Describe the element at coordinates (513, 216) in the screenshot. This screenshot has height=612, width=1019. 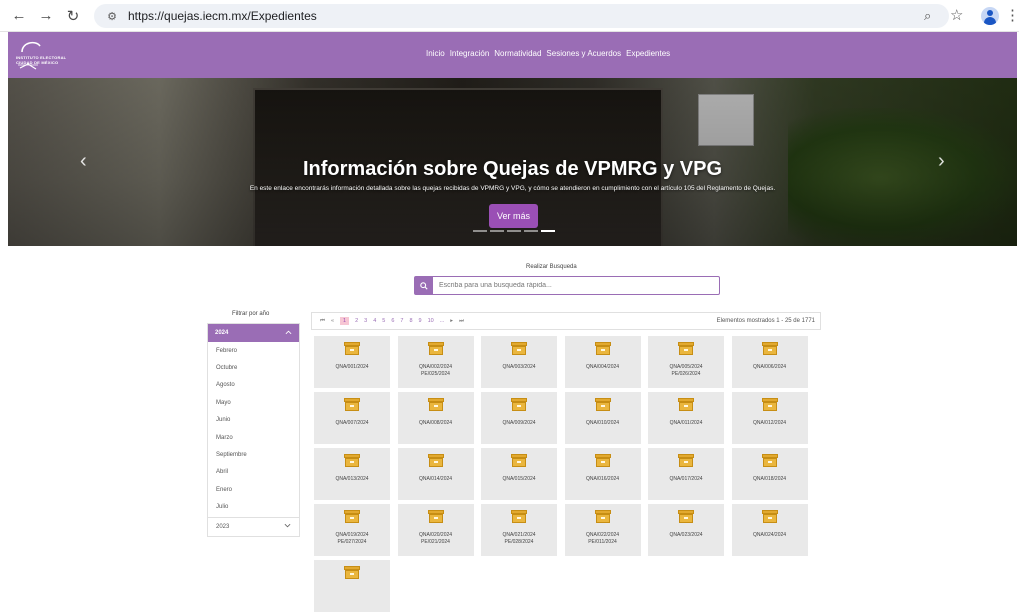
I see `ver-mas-button: Ver más` at that location.